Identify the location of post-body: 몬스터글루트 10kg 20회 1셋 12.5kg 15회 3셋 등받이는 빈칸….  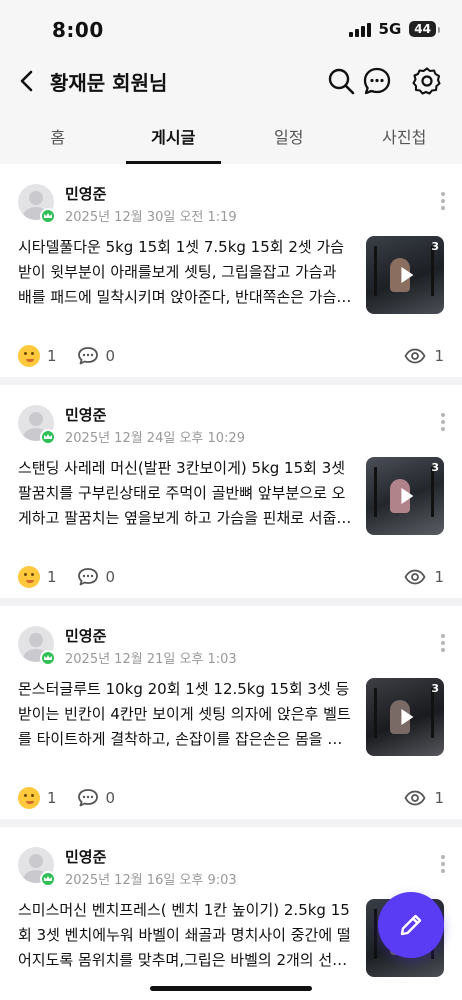
(186, 714).